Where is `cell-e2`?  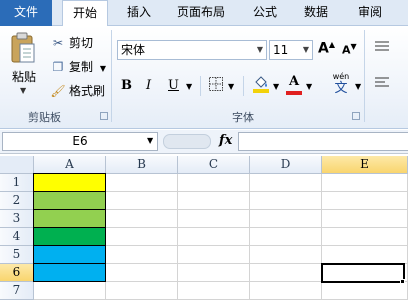 cell-e2 is located at coordinates (365, 201).